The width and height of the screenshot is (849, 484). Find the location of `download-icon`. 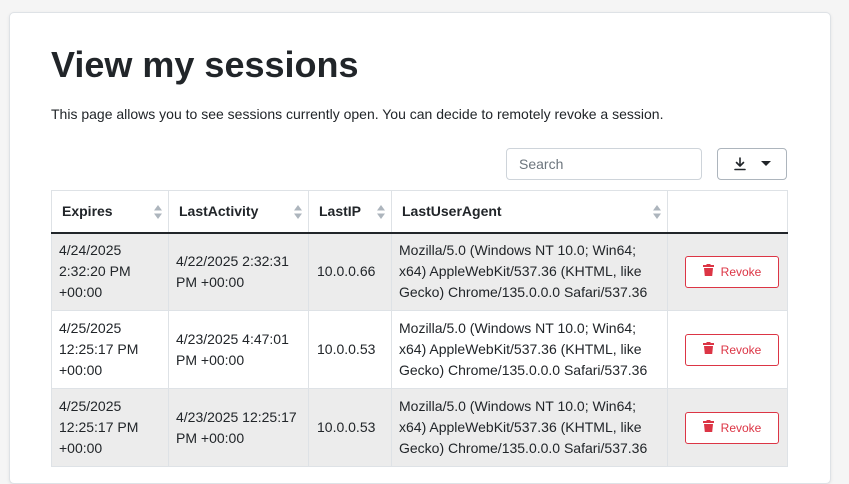

download-icon is located at coordinates (740, 164).